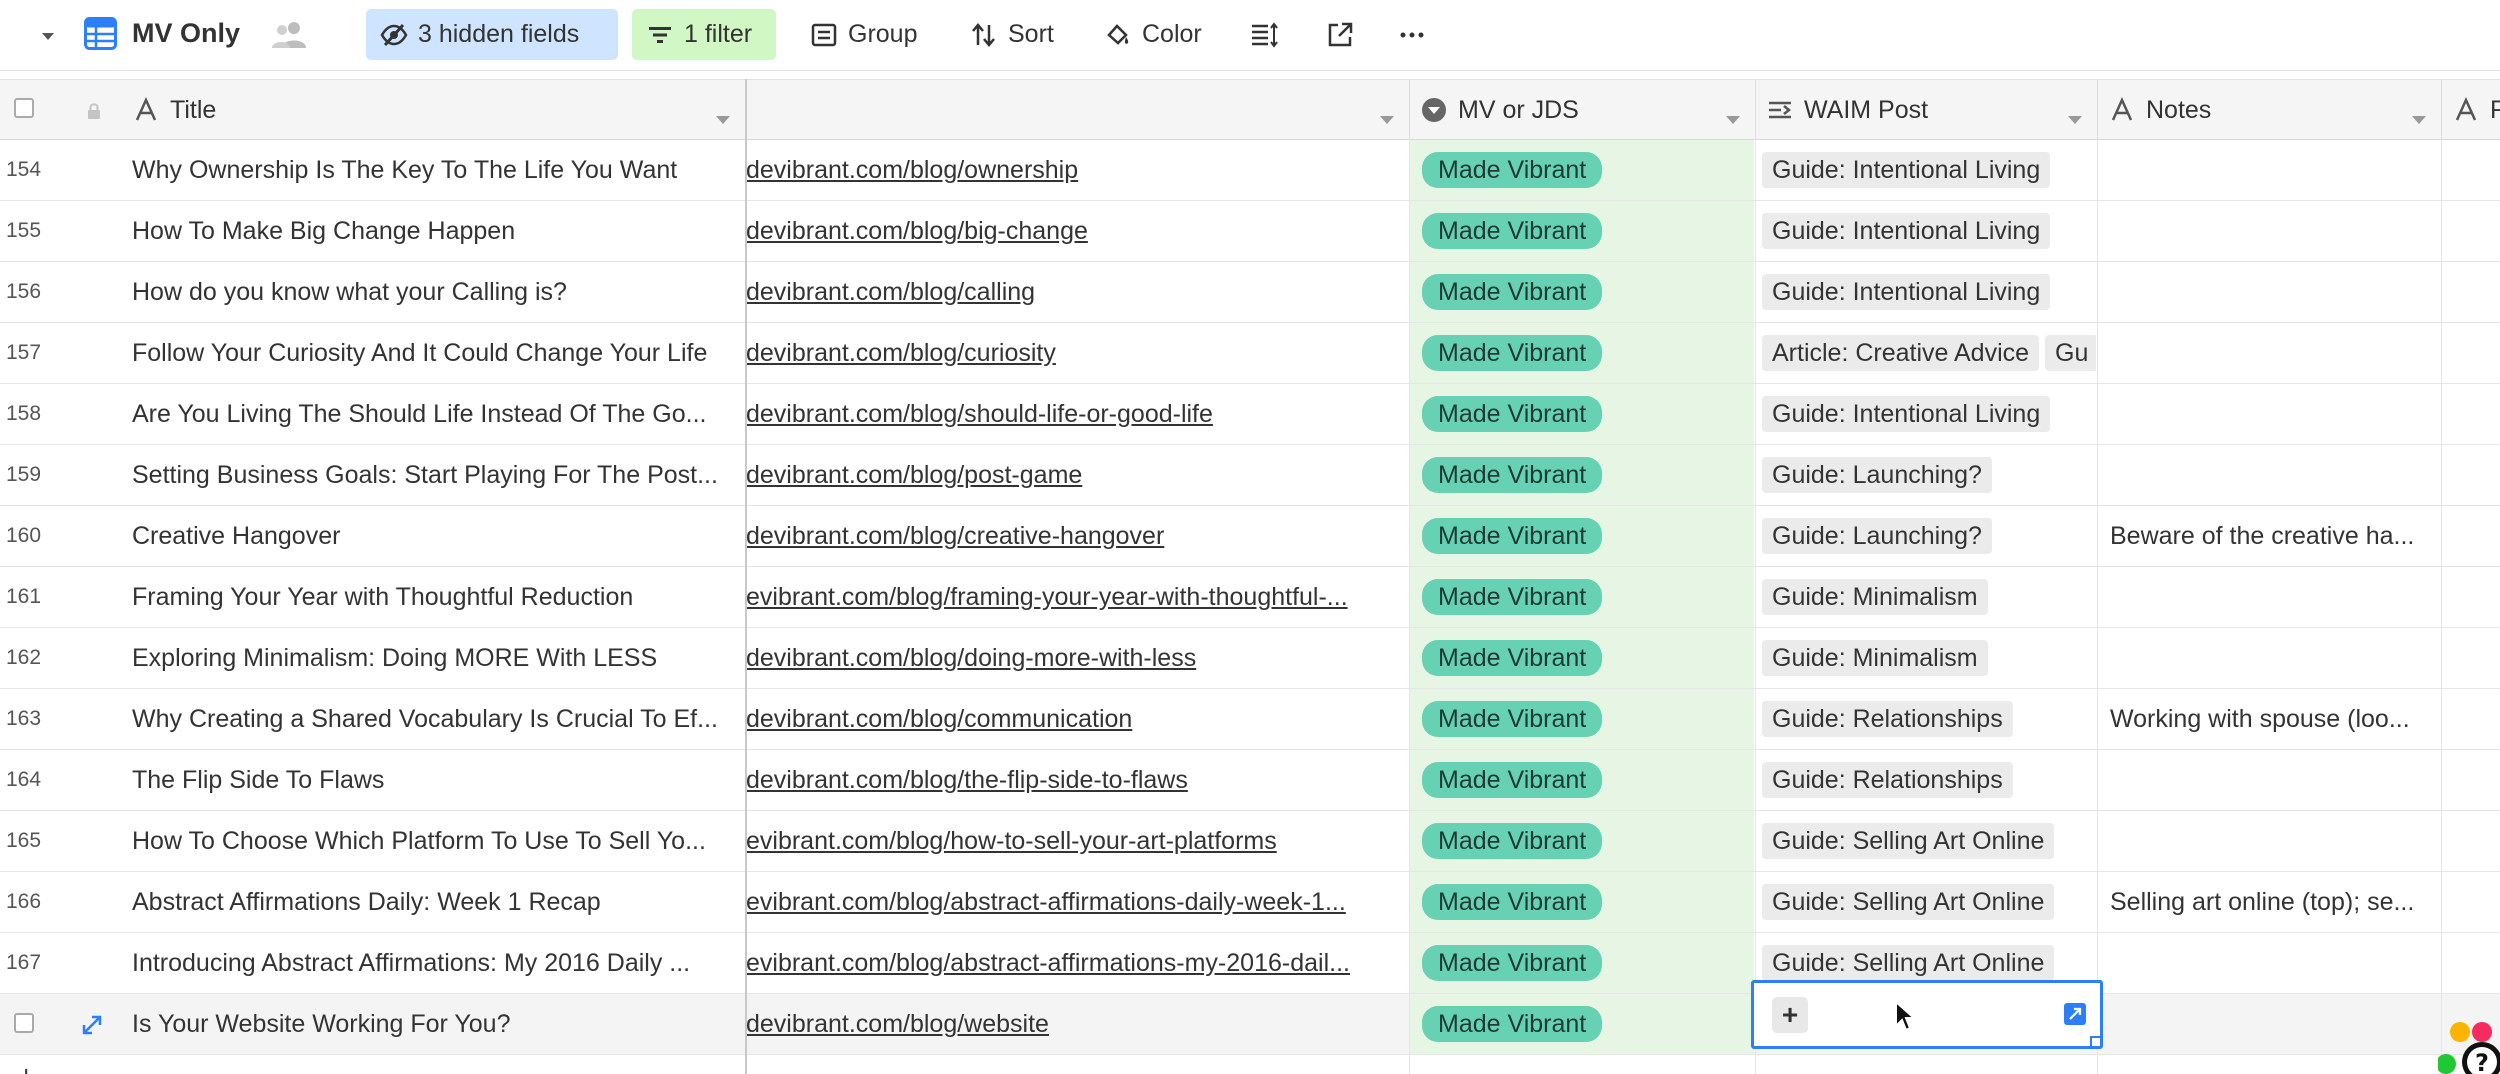  What do you see at coordinates (414, 110) in the screenshot?
I see `column-header-title: Title` at bounding box center [414, 110].